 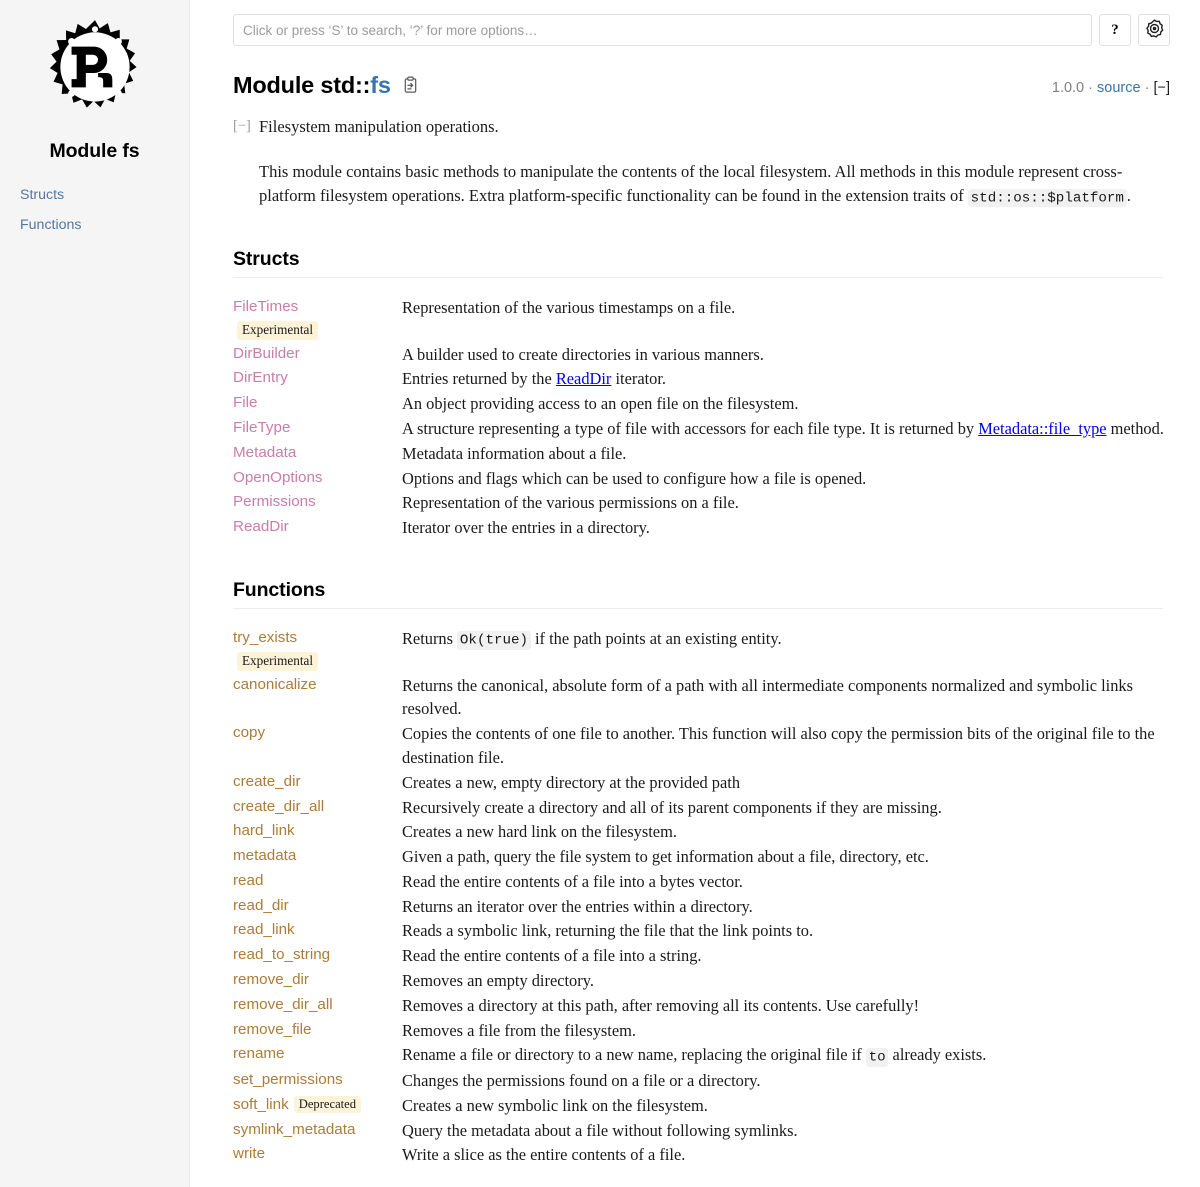 I want to click on item-link-Metadata: Metadata, so click(x=264, y=452).